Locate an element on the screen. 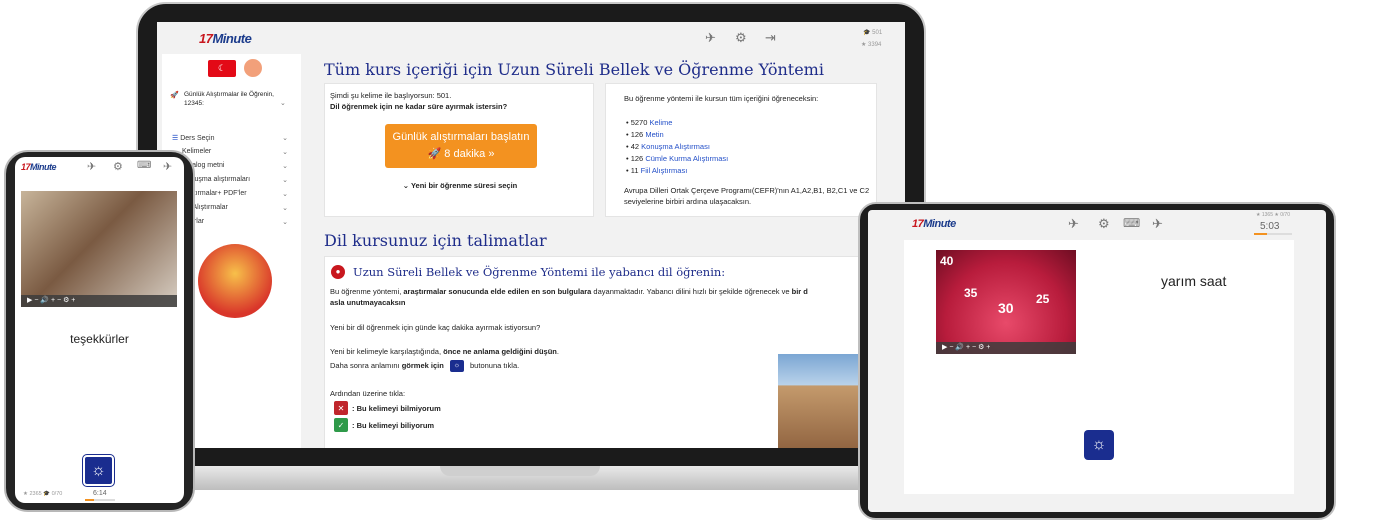 Image resolution: width=1400 pixels, height=532 pixels. know-text: : Bu kelimeyi biliyorum is located at coordinates (393, 425).